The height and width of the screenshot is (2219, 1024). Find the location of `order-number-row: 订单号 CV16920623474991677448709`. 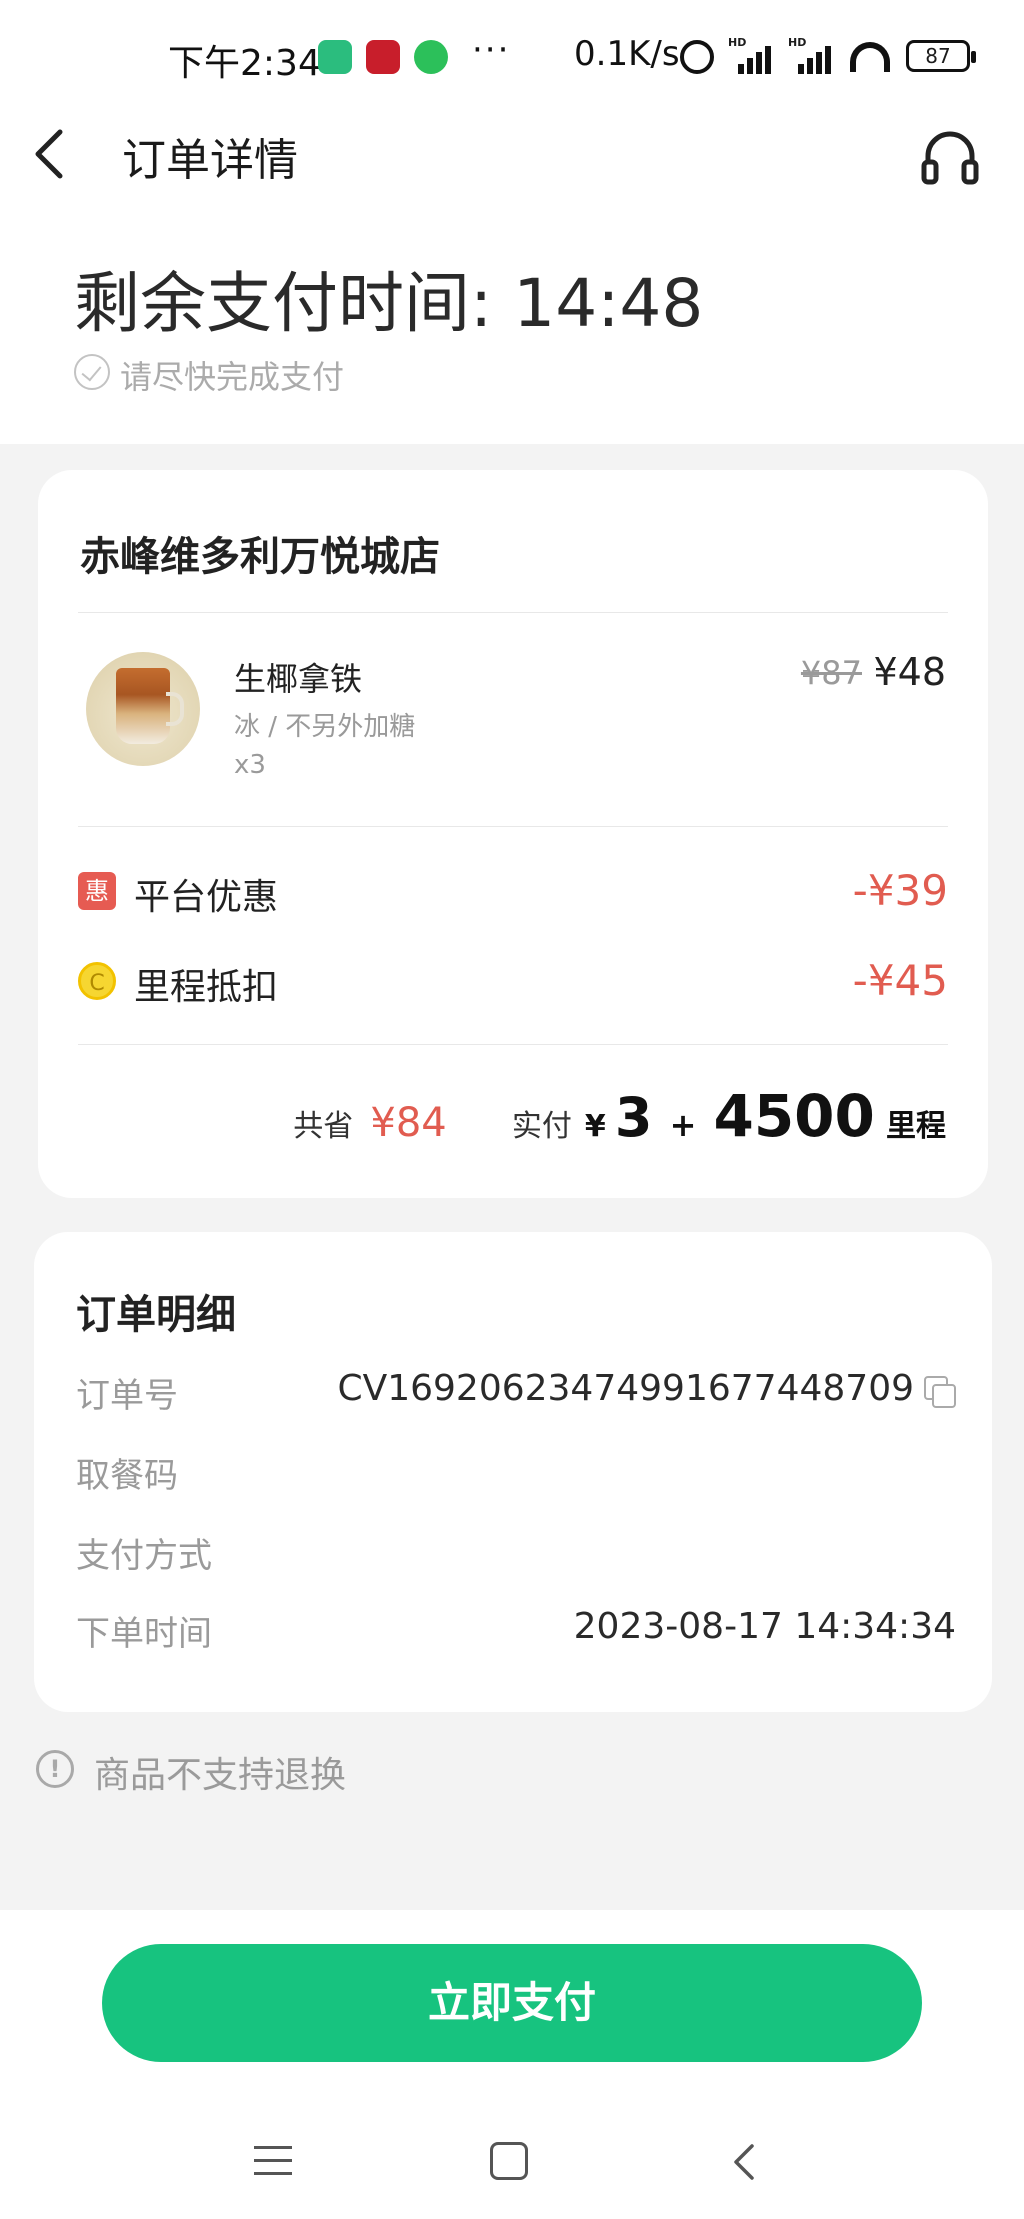

order-number-row: 订单号 CV16920623474991677448709 is located at coordinates (516, 1393).